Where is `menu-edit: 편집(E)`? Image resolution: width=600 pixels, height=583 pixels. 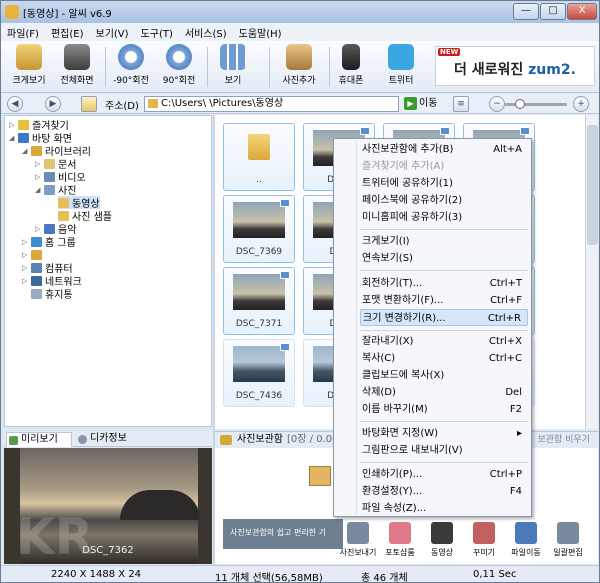
menu-edit: 편집(E) is located at coordinates (67, 32).